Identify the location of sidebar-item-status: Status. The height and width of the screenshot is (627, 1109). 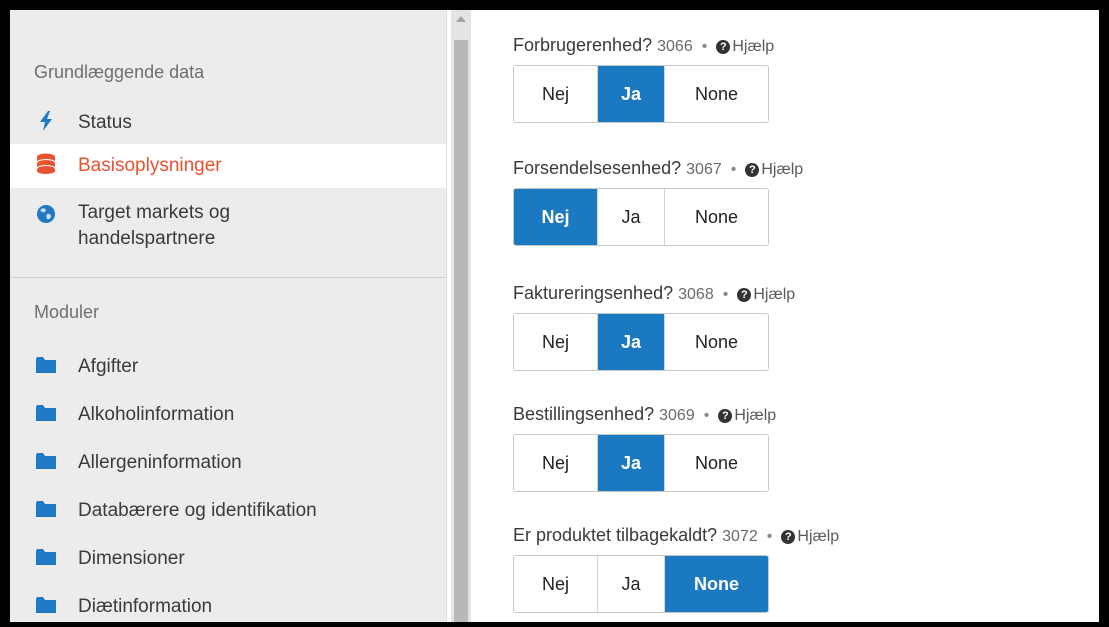
(228, 123).